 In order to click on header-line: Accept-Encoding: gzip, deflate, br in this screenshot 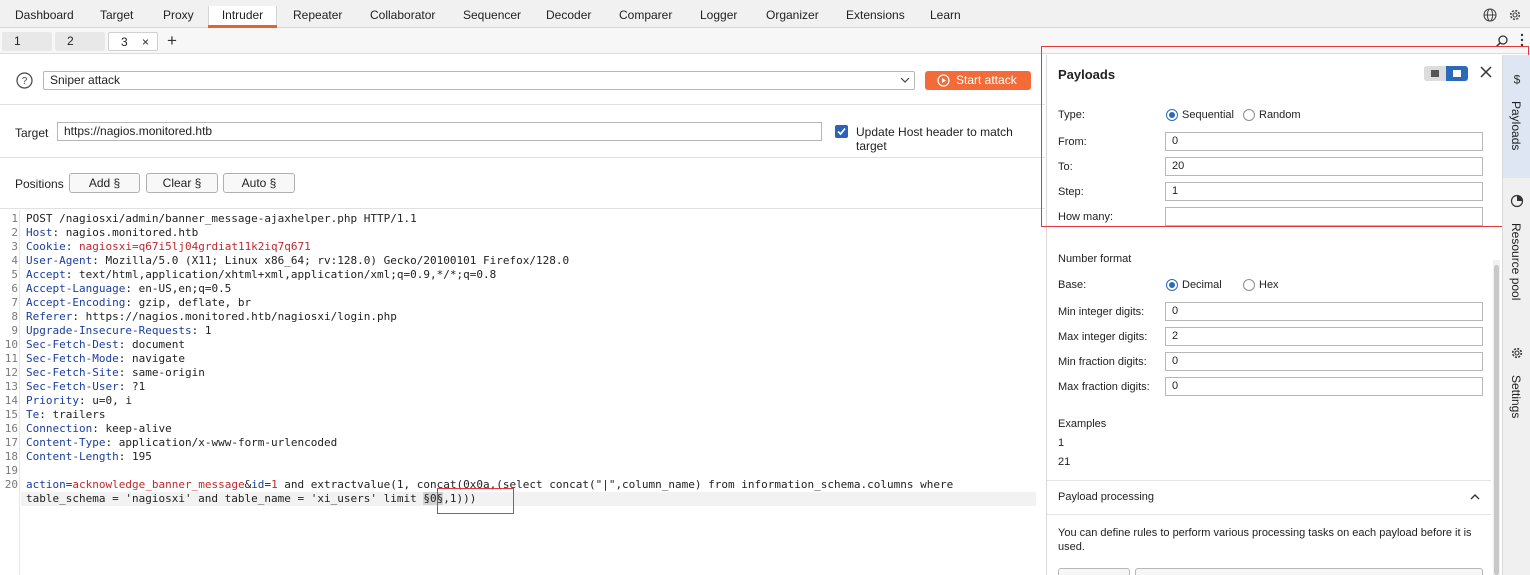, I will do `click(139, 302)`.